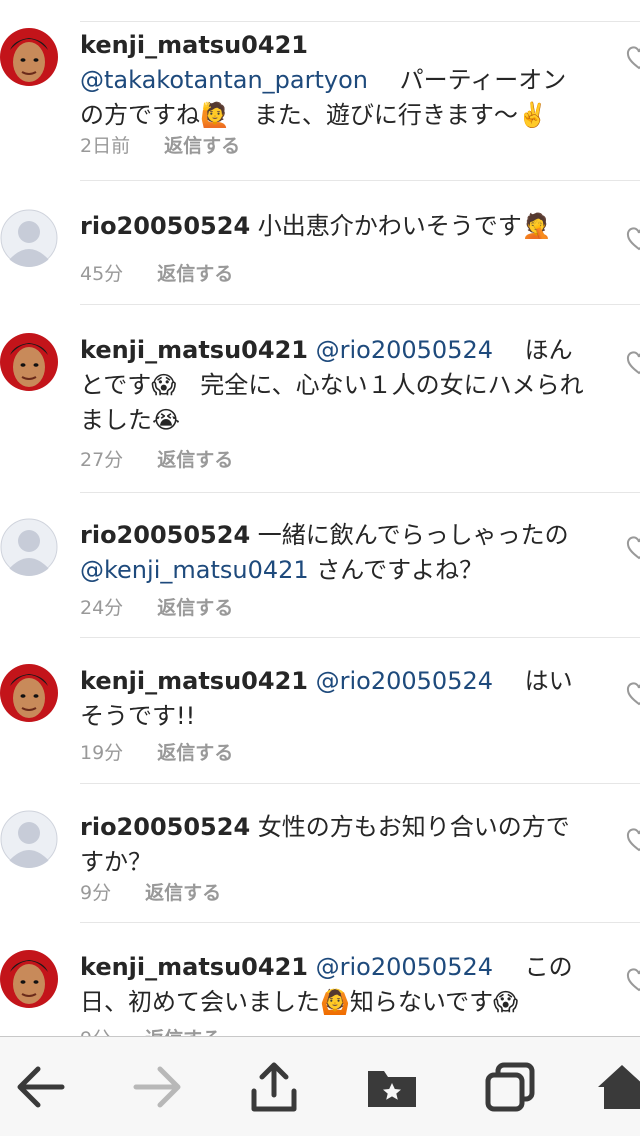 The width and height of the screenshot is (640, 1136). I want to click on home-icon, so click(618, 1087).